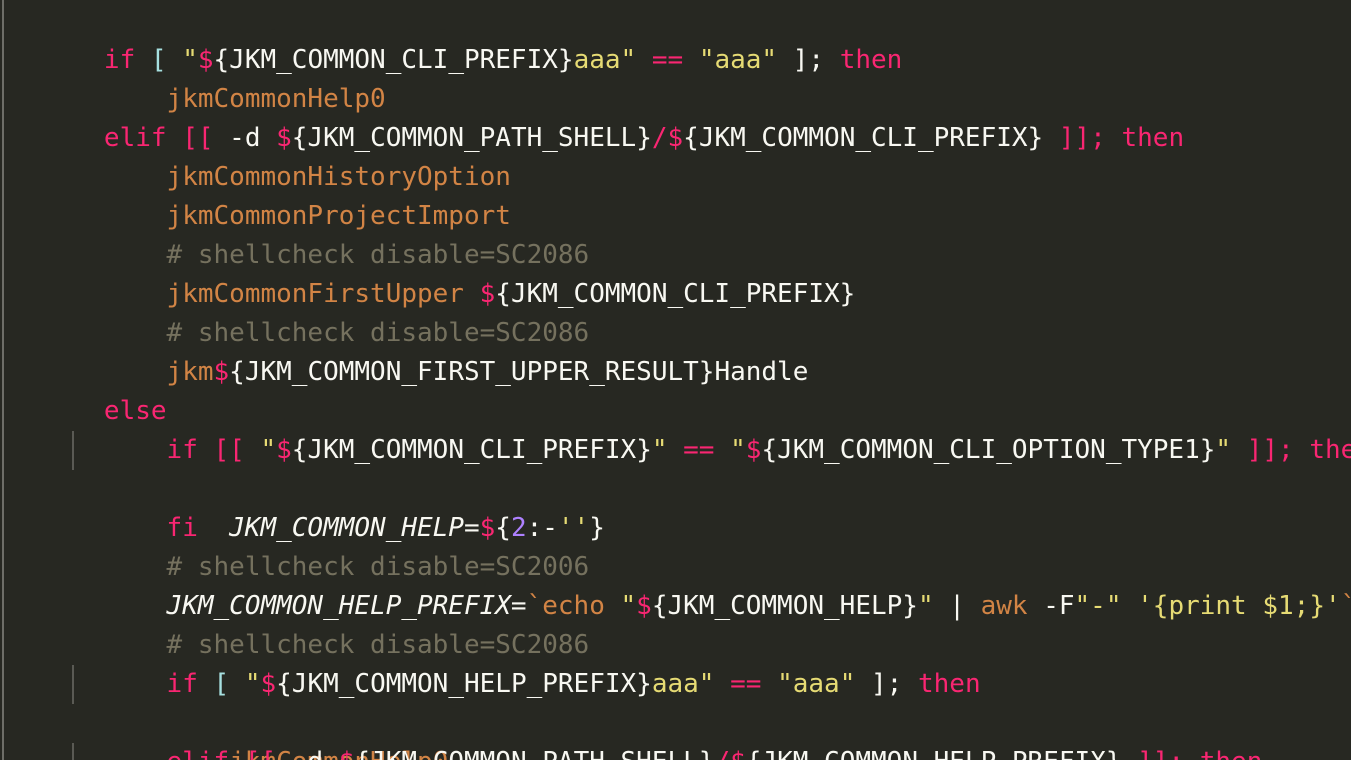 This screenshot has width=1351, height=760. What do you see at coordinates (675, 545) in the screenshot?
I see `code-line: # shellcheck disable=SC2006` at bounding box center [675, 545].